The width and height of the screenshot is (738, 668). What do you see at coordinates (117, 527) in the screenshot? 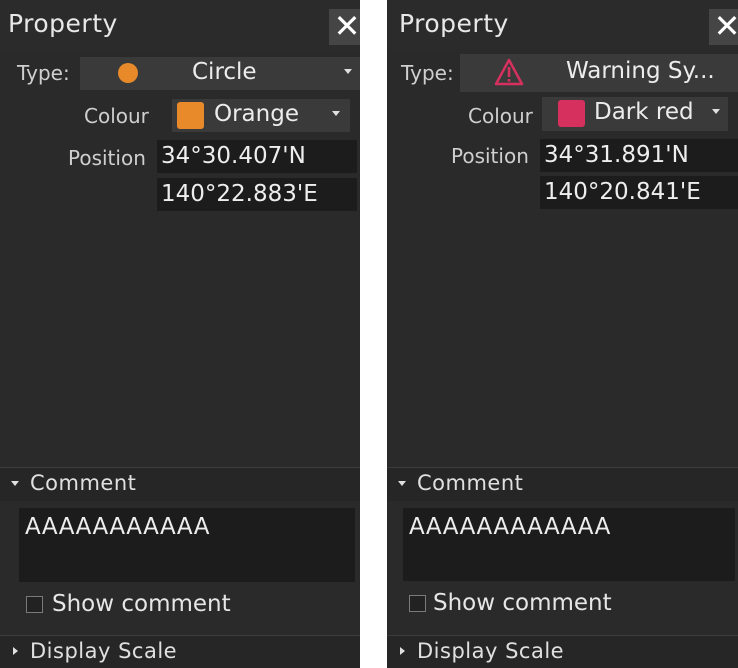
I see `comment-text: AAAAAAAAAAA` at bounding box center [117, 527].